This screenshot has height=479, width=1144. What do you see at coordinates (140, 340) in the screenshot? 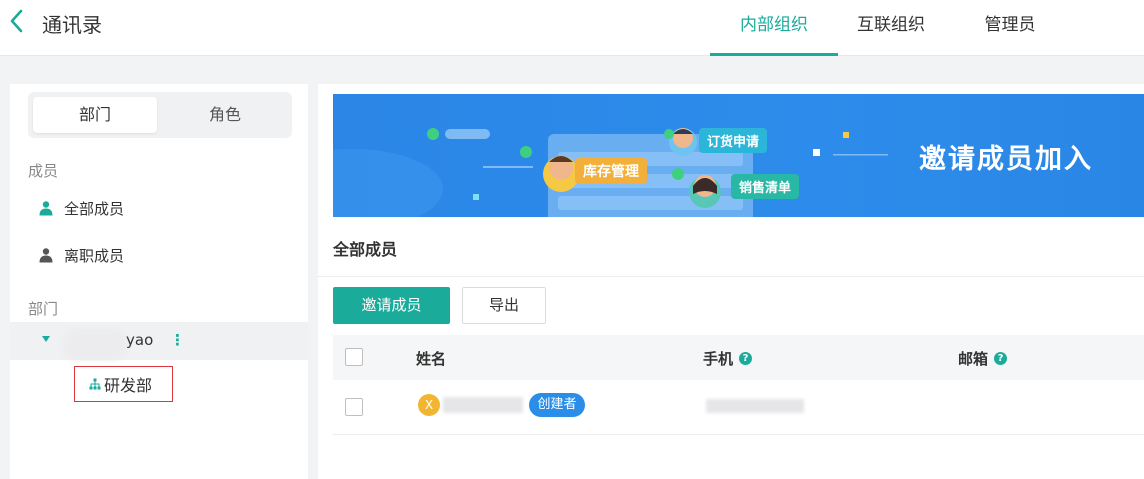
I see `org-name: yao` at bounding box center [140, 340].